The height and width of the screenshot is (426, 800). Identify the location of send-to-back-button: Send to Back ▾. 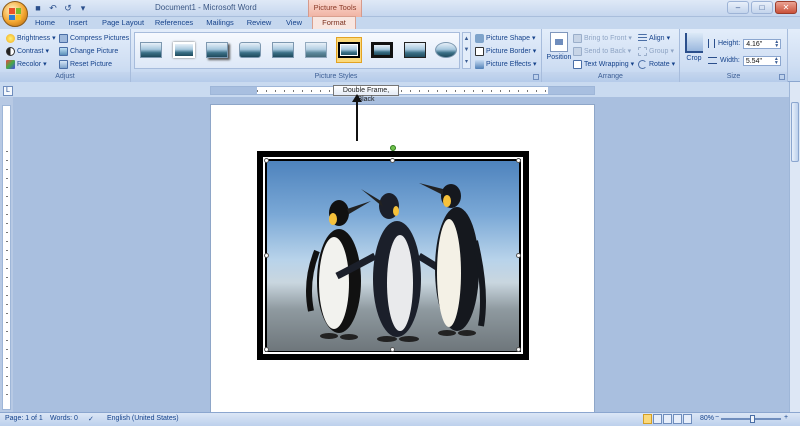
(602, 51).